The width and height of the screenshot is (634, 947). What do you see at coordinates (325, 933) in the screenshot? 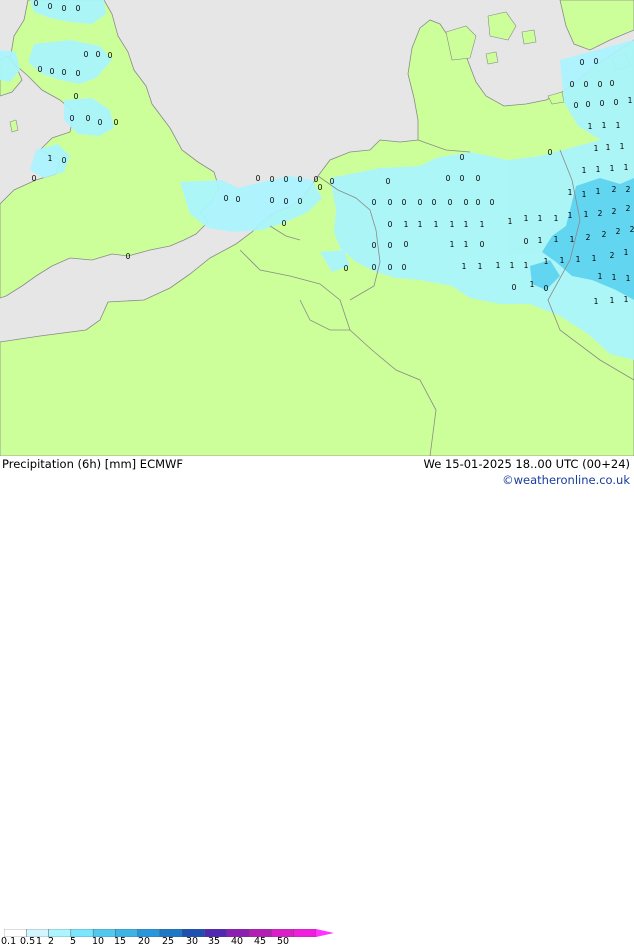
I see `legend-arrow` at bounding box center [325, 933].